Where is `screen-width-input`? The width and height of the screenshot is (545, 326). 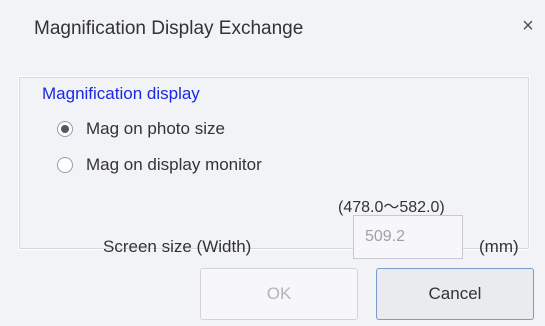 screen-width-input is located at coordinates (408, 237).